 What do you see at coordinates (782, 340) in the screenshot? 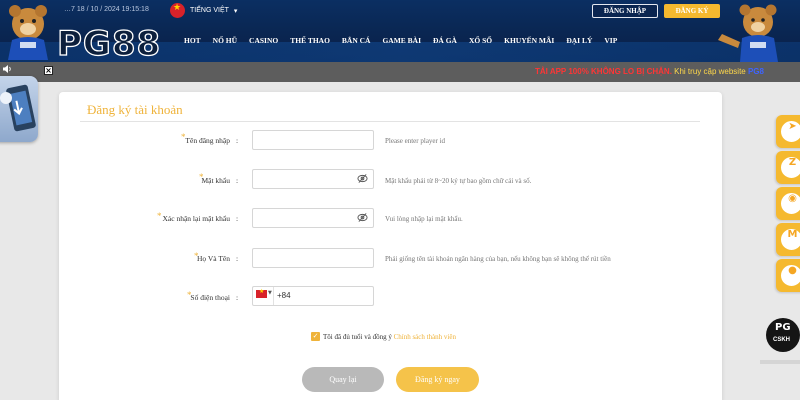
I see `cskh-label: CSKH` at bounding box center [782, 340].